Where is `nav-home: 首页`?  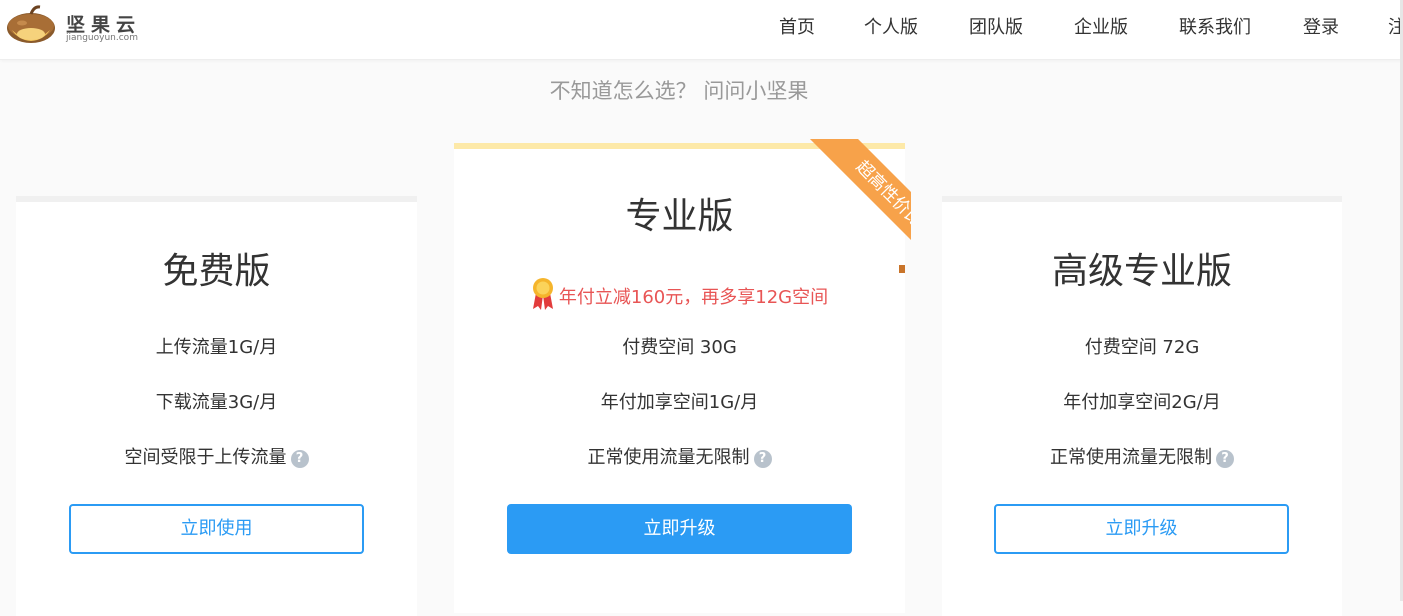 nav-home: 首页 is located at coordinates (797, 26).